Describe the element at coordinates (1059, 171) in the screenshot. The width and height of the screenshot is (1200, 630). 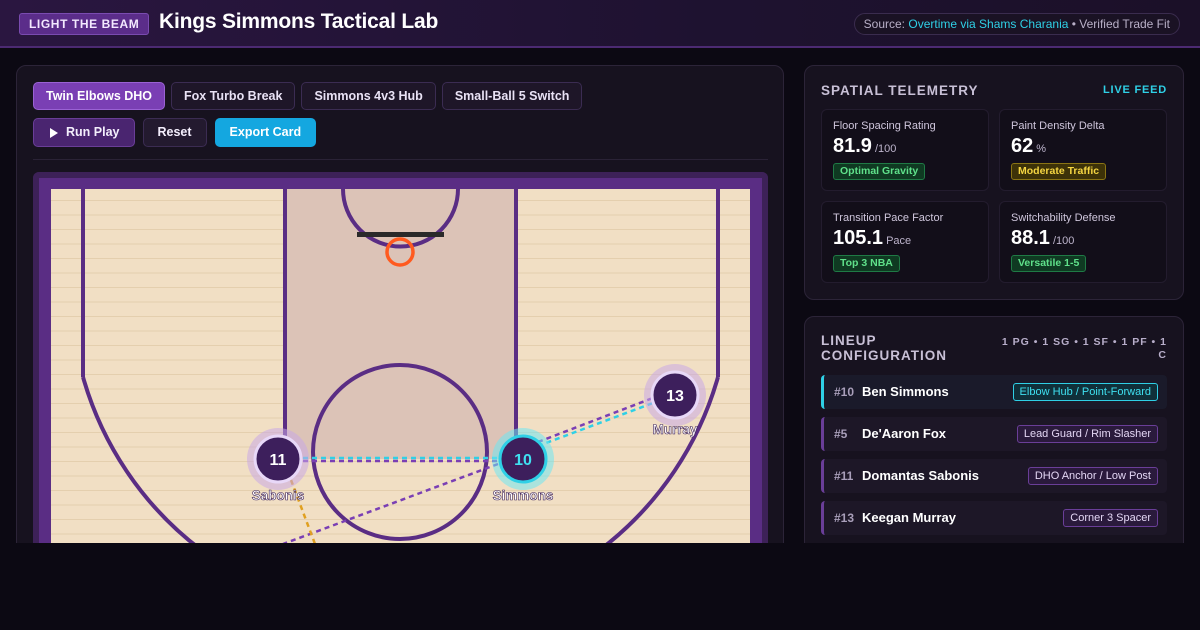
I see `metric-tag: Moderate Traffic` at that location.